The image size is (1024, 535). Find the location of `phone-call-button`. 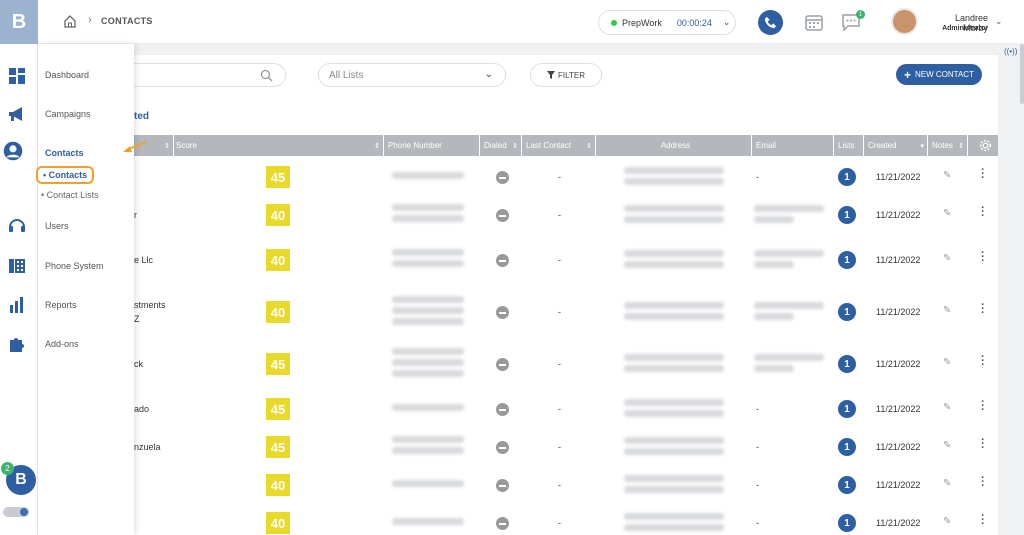

phone-call-button is located at coordinates (770, 22).